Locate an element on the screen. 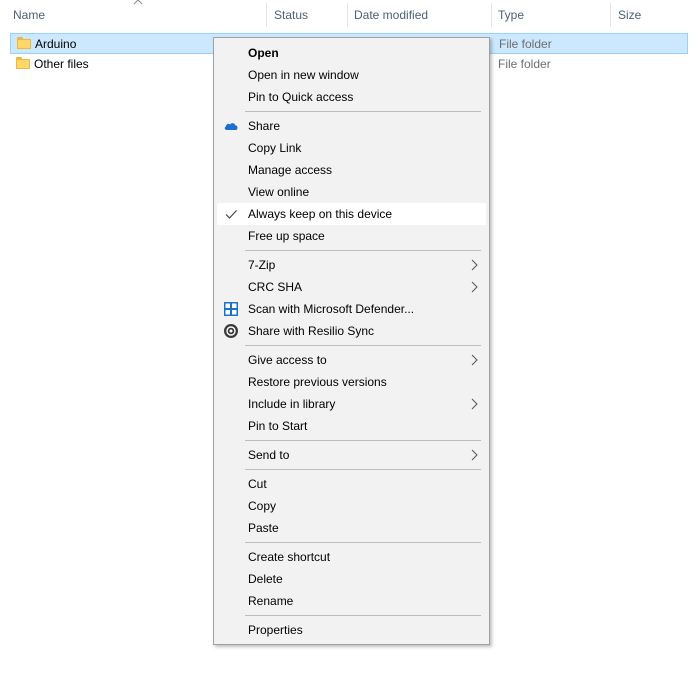  menu-item-label: Include in library is located at coordinates (292, 404).